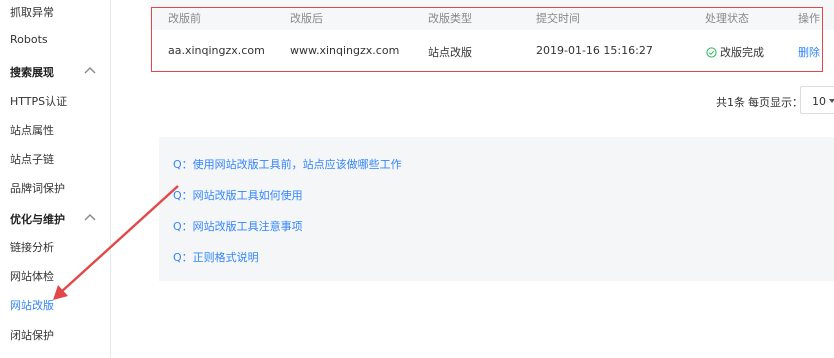 The width and height of the screenshot is (834, 358). Describe the element at coordinates (37, 188) in the screenshot. I see `sidebar-item-brand-protection: 品牌词保护` at that location.